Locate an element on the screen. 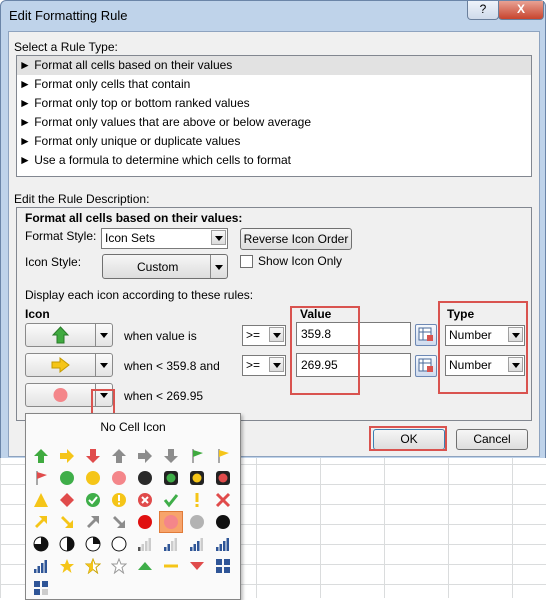 The height and width of the screenshot is (600, 546). rule-2-operator-select: >= is located at coordinates (264, 365).